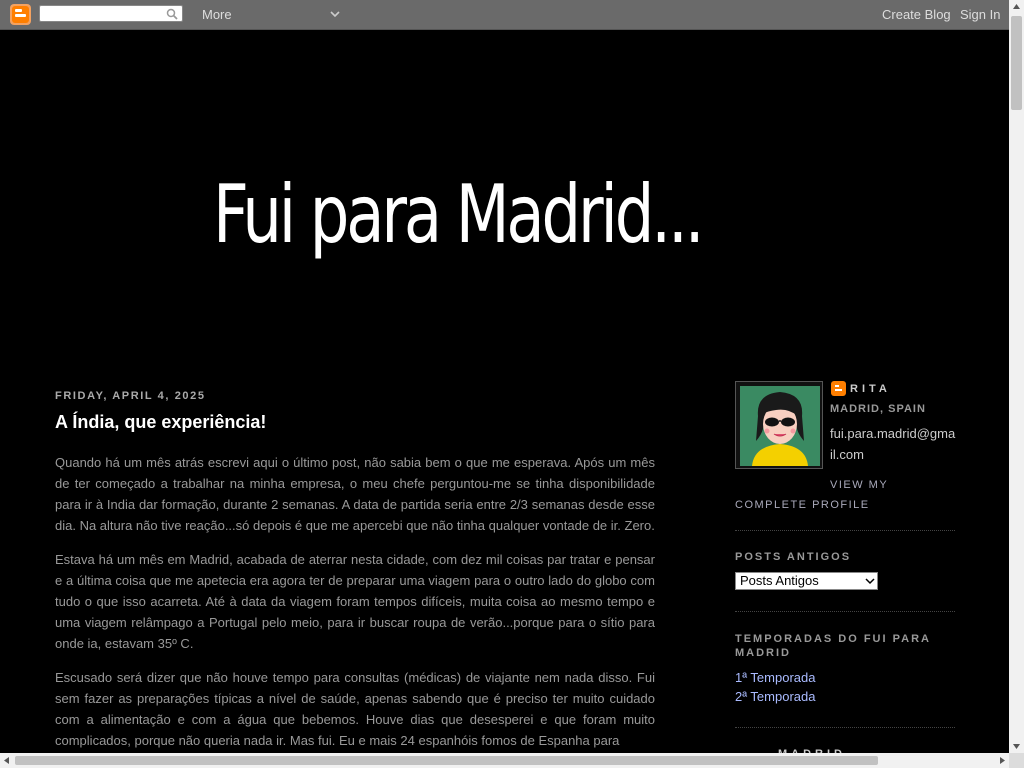  I want to click on seasons-title: Temporadas do Fui para Madrid, so click(833, 646).